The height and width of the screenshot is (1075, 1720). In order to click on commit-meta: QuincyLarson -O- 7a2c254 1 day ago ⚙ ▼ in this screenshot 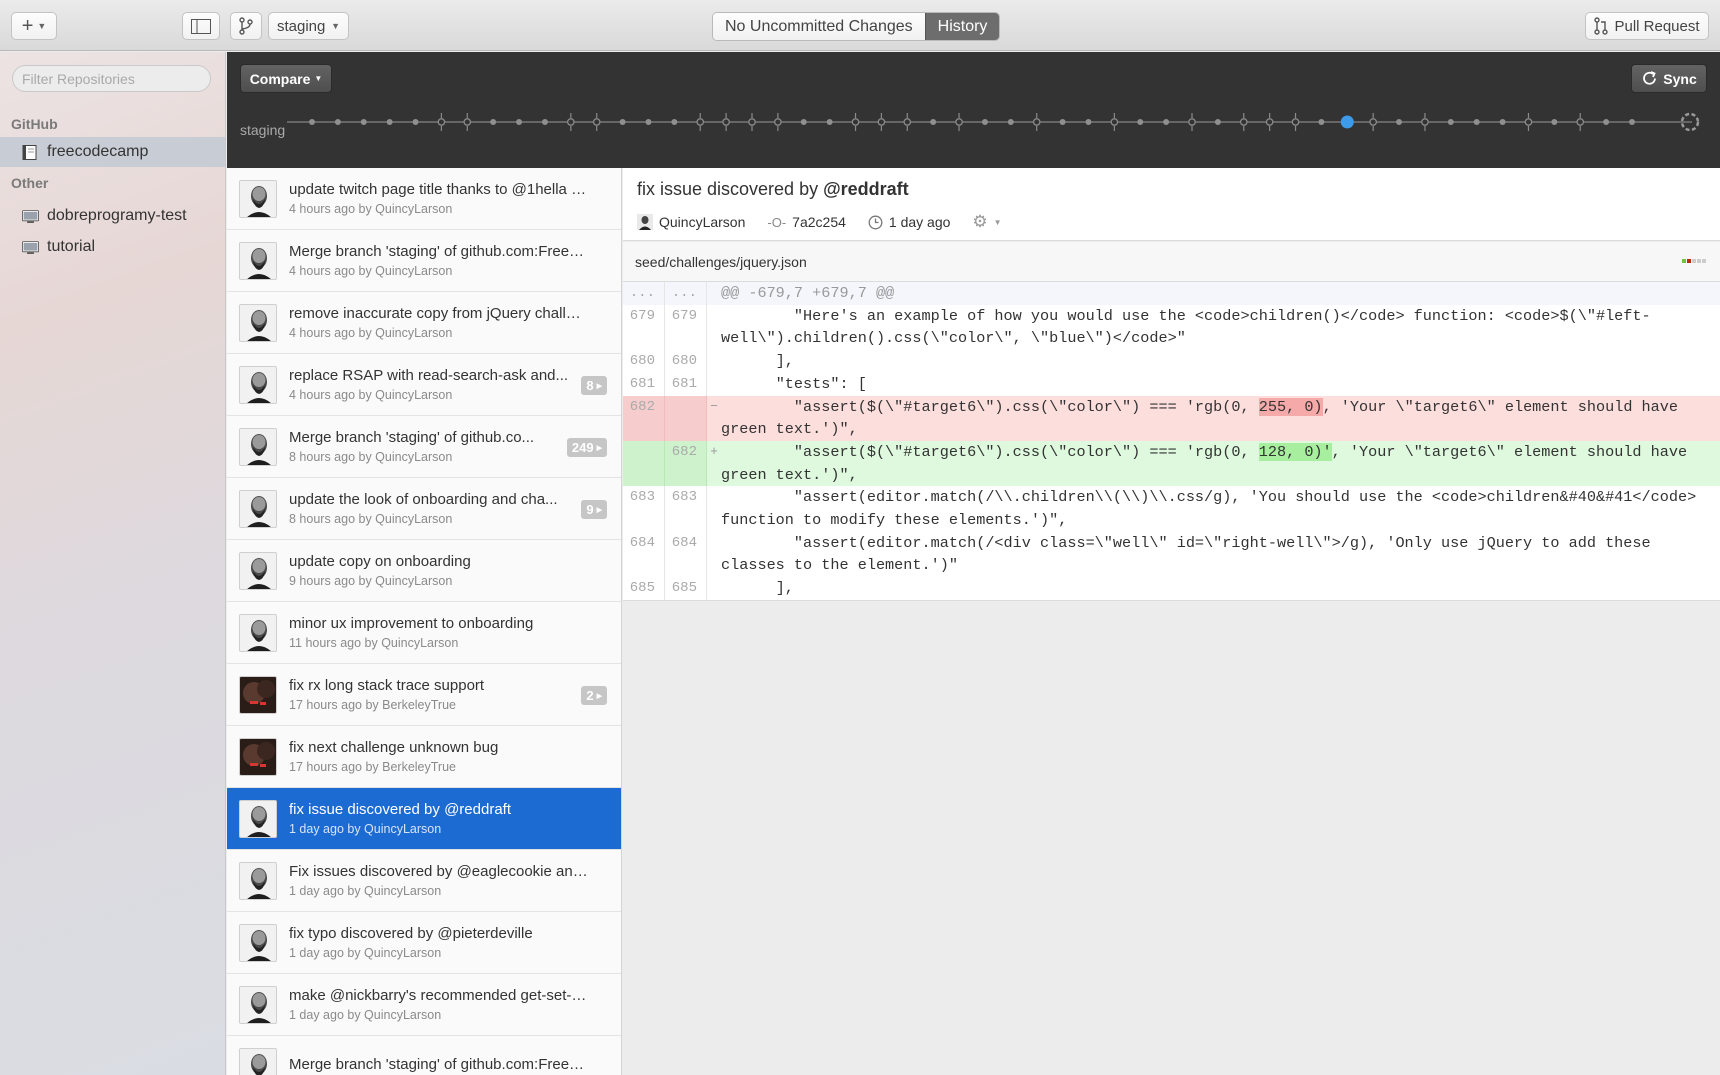, I will do `click(819, 222)`.